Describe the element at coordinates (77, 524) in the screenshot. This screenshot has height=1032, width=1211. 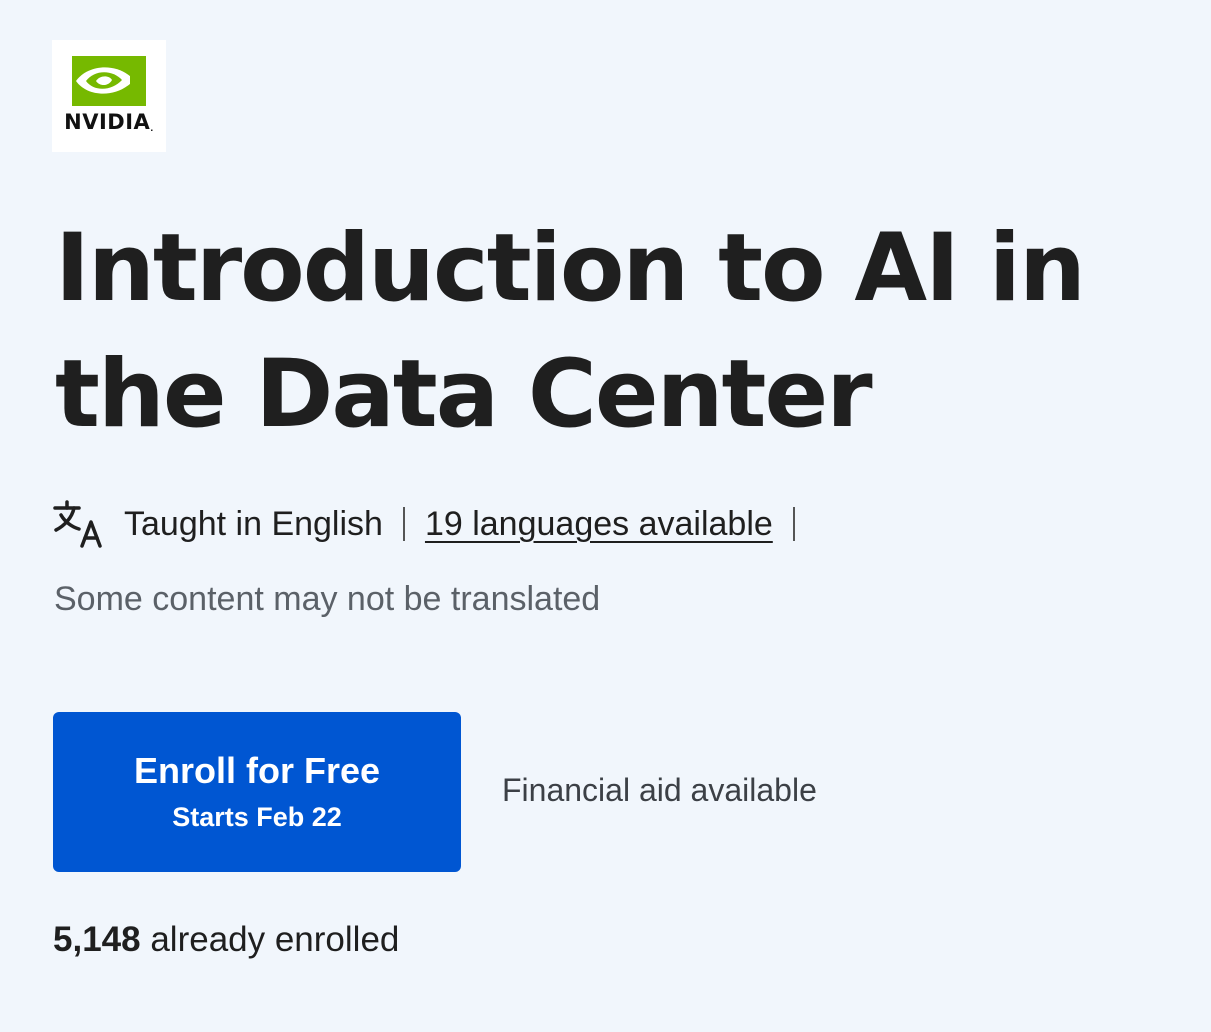
I see `translate-icon` at that location.